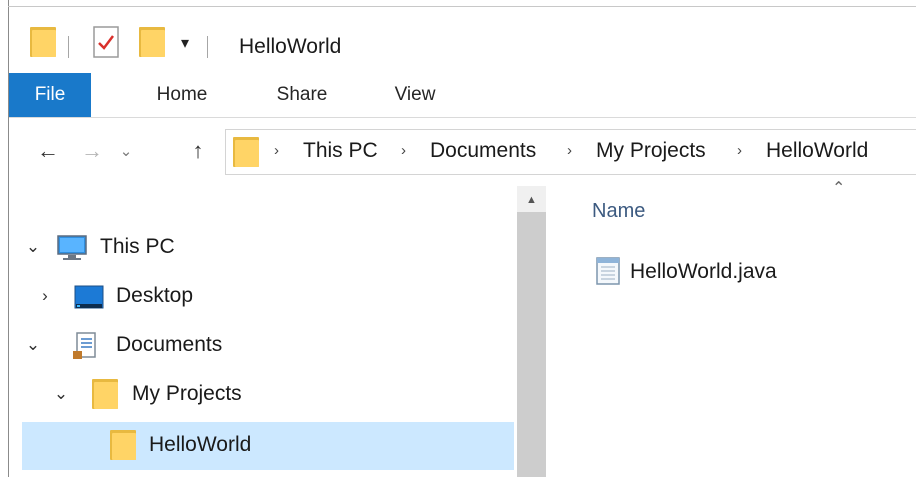  Describe the element at coordinates (483, 151) in the screenshot. I see `breadcrumb-documents: Documents` at that location.